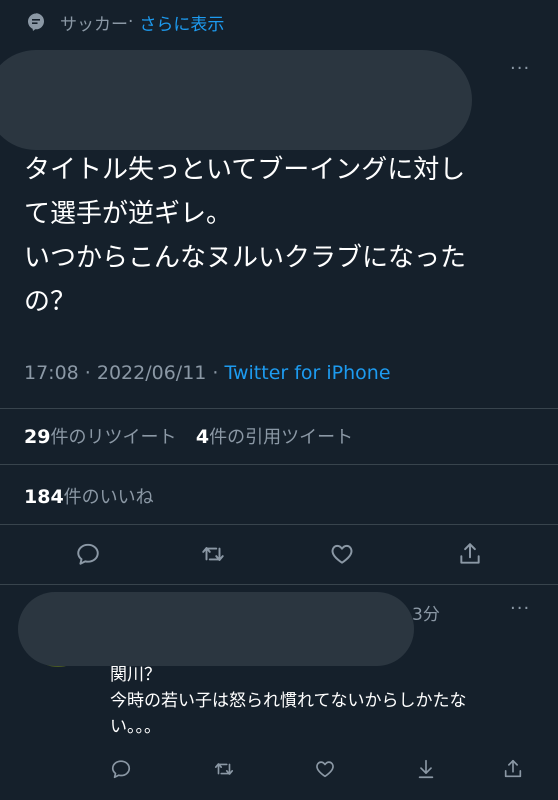 The height and width of the screenshot is (800, 558). What do you see at coordinates (113, 437) in the screenshot?
I see `retweet-label: 件のリツイート` at bounding box center [113, 437].